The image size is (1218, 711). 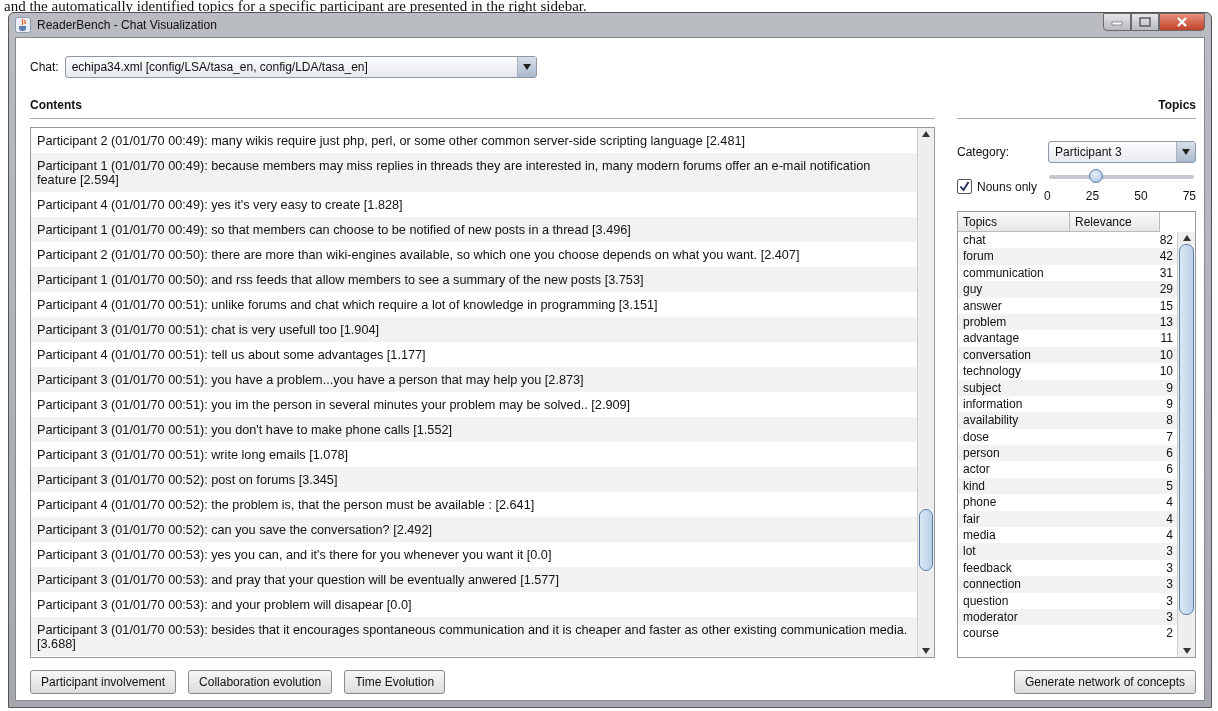 I want to click on table-cell: availability, so click(x=991, y=420).